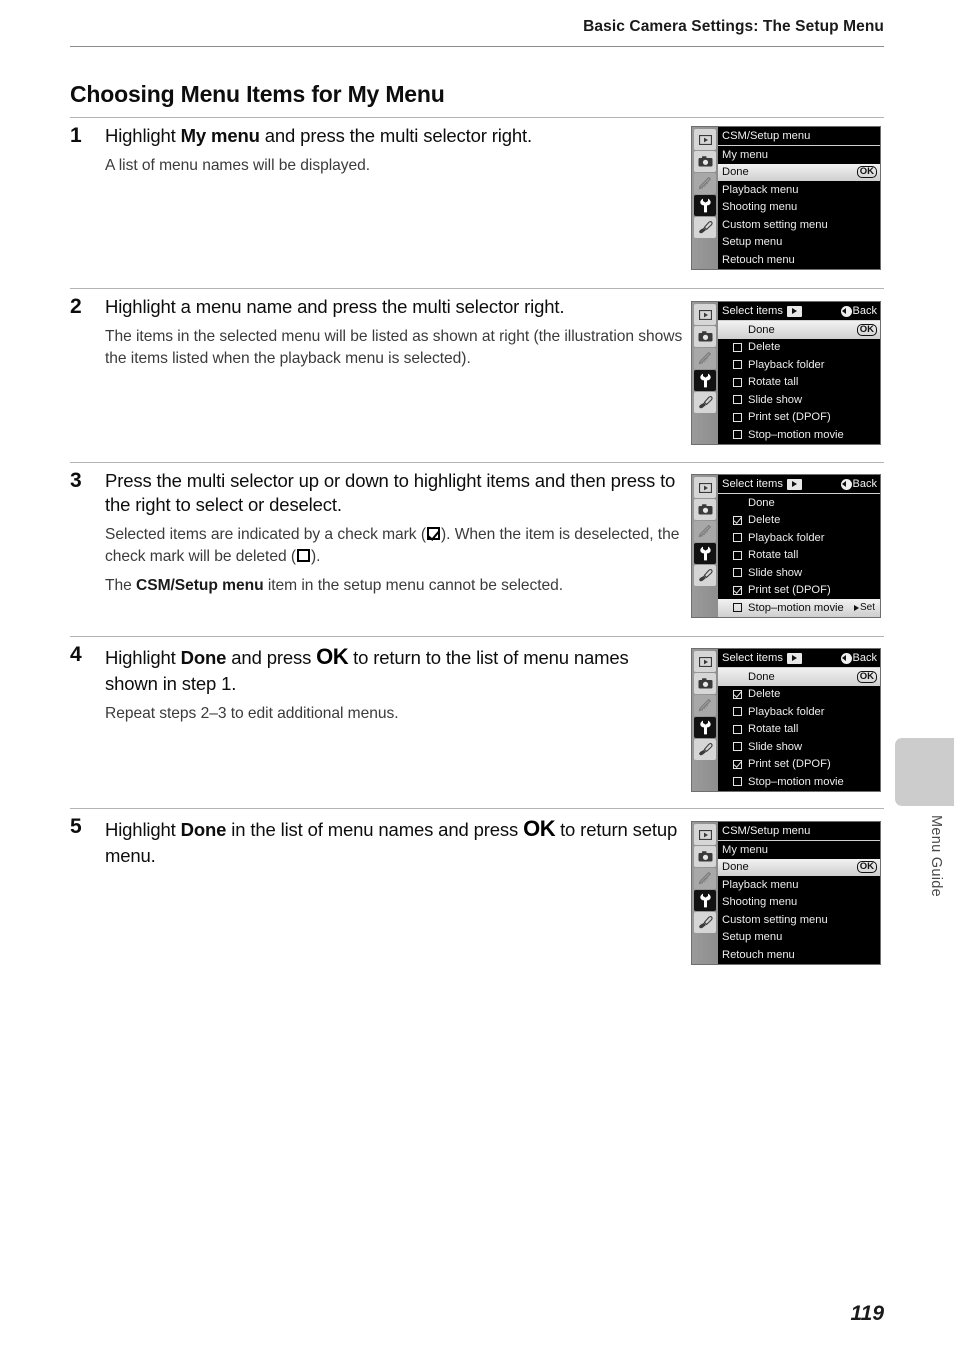 The width and height of the screenshot is (954, 1352). I want to click on lcd-tab-column, so click(705, 893).